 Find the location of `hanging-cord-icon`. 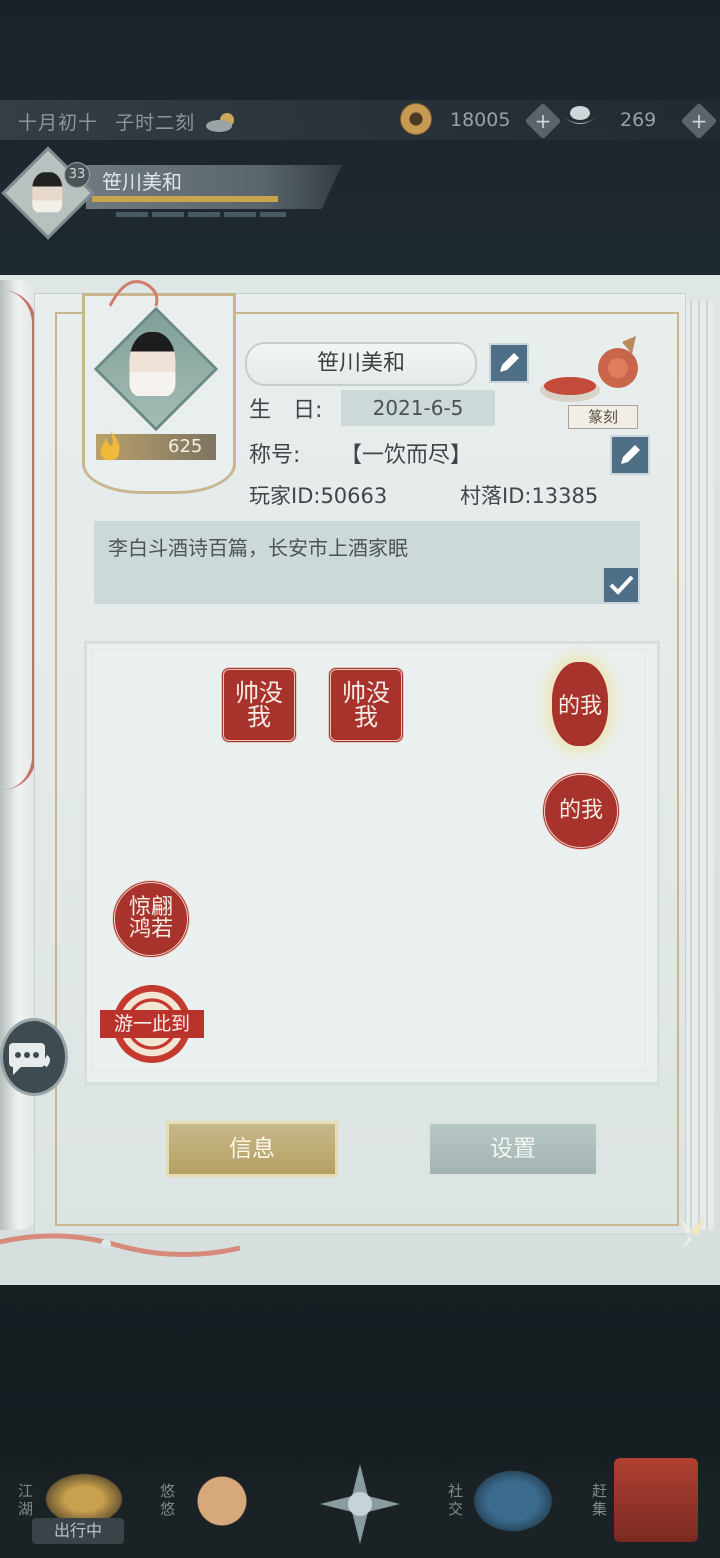

hanging-cord-icon is located at coordinates (133, 293).